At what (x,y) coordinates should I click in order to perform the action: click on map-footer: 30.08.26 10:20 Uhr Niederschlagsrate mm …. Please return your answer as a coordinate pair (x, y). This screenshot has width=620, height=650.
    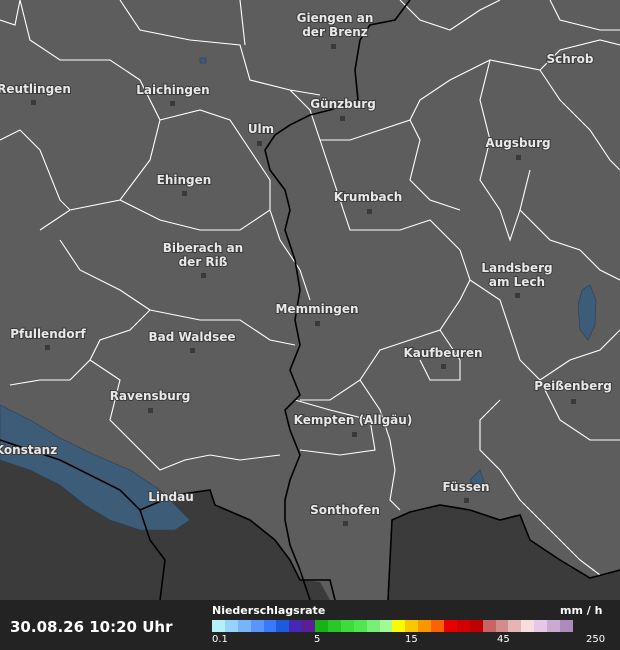
    Looking at the image, I should click on (310, 625).